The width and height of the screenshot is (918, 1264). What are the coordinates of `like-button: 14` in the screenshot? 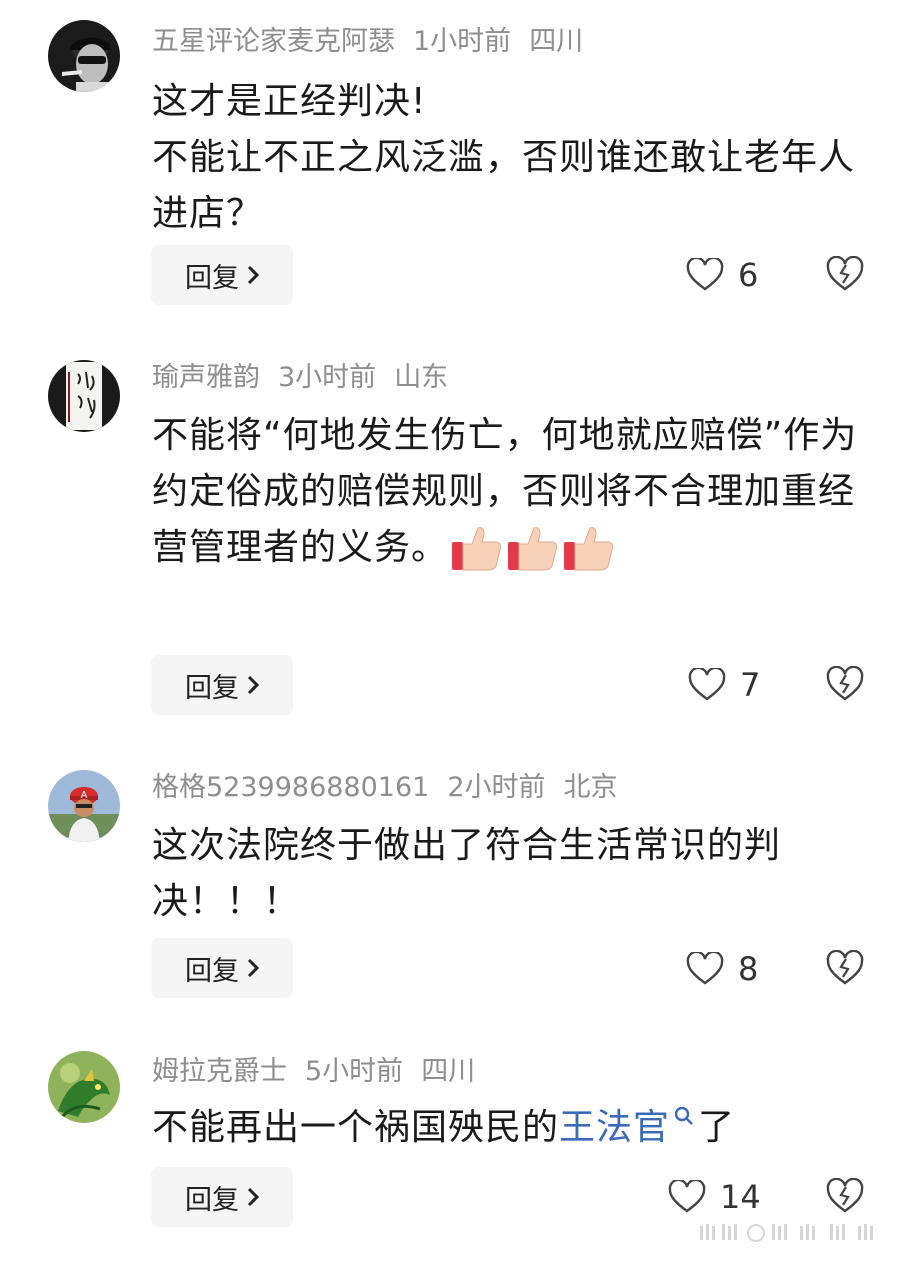 It's located at (714, 1197).